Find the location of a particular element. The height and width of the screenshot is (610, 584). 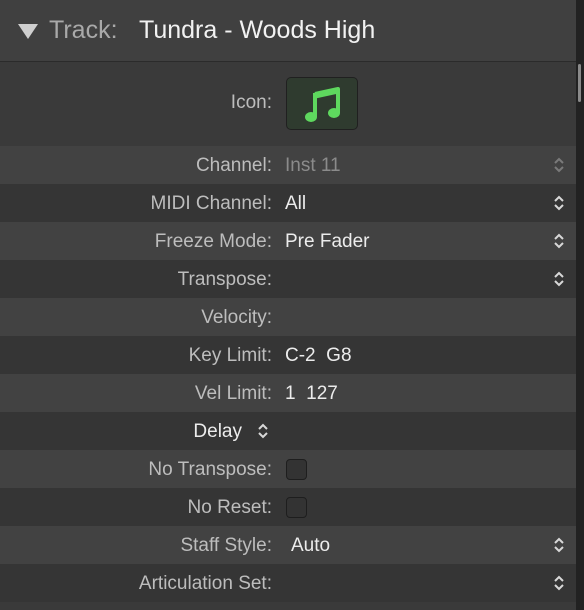

staff-style-row: Staff Style: Auto is located at coordinates (288, 545).